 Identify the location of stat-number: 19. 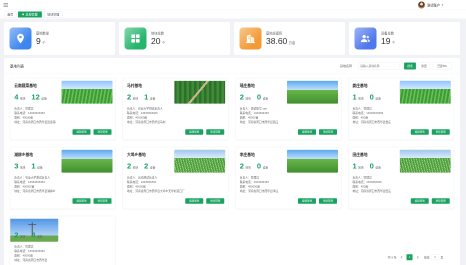
(386, 41).